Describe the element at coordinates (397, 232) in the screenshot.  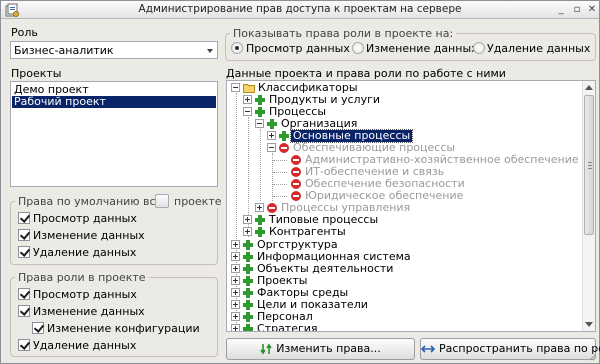
I see `tree-node: Контрагенты` at that location.